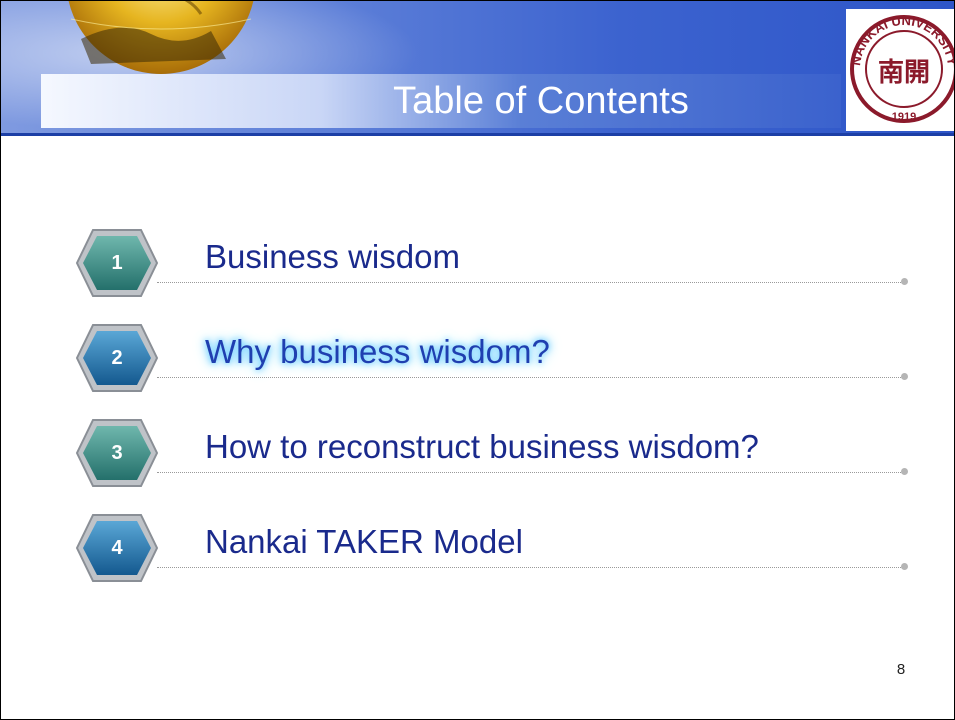  I want to click on slide-title: Table of Contents, so click(541, 101).